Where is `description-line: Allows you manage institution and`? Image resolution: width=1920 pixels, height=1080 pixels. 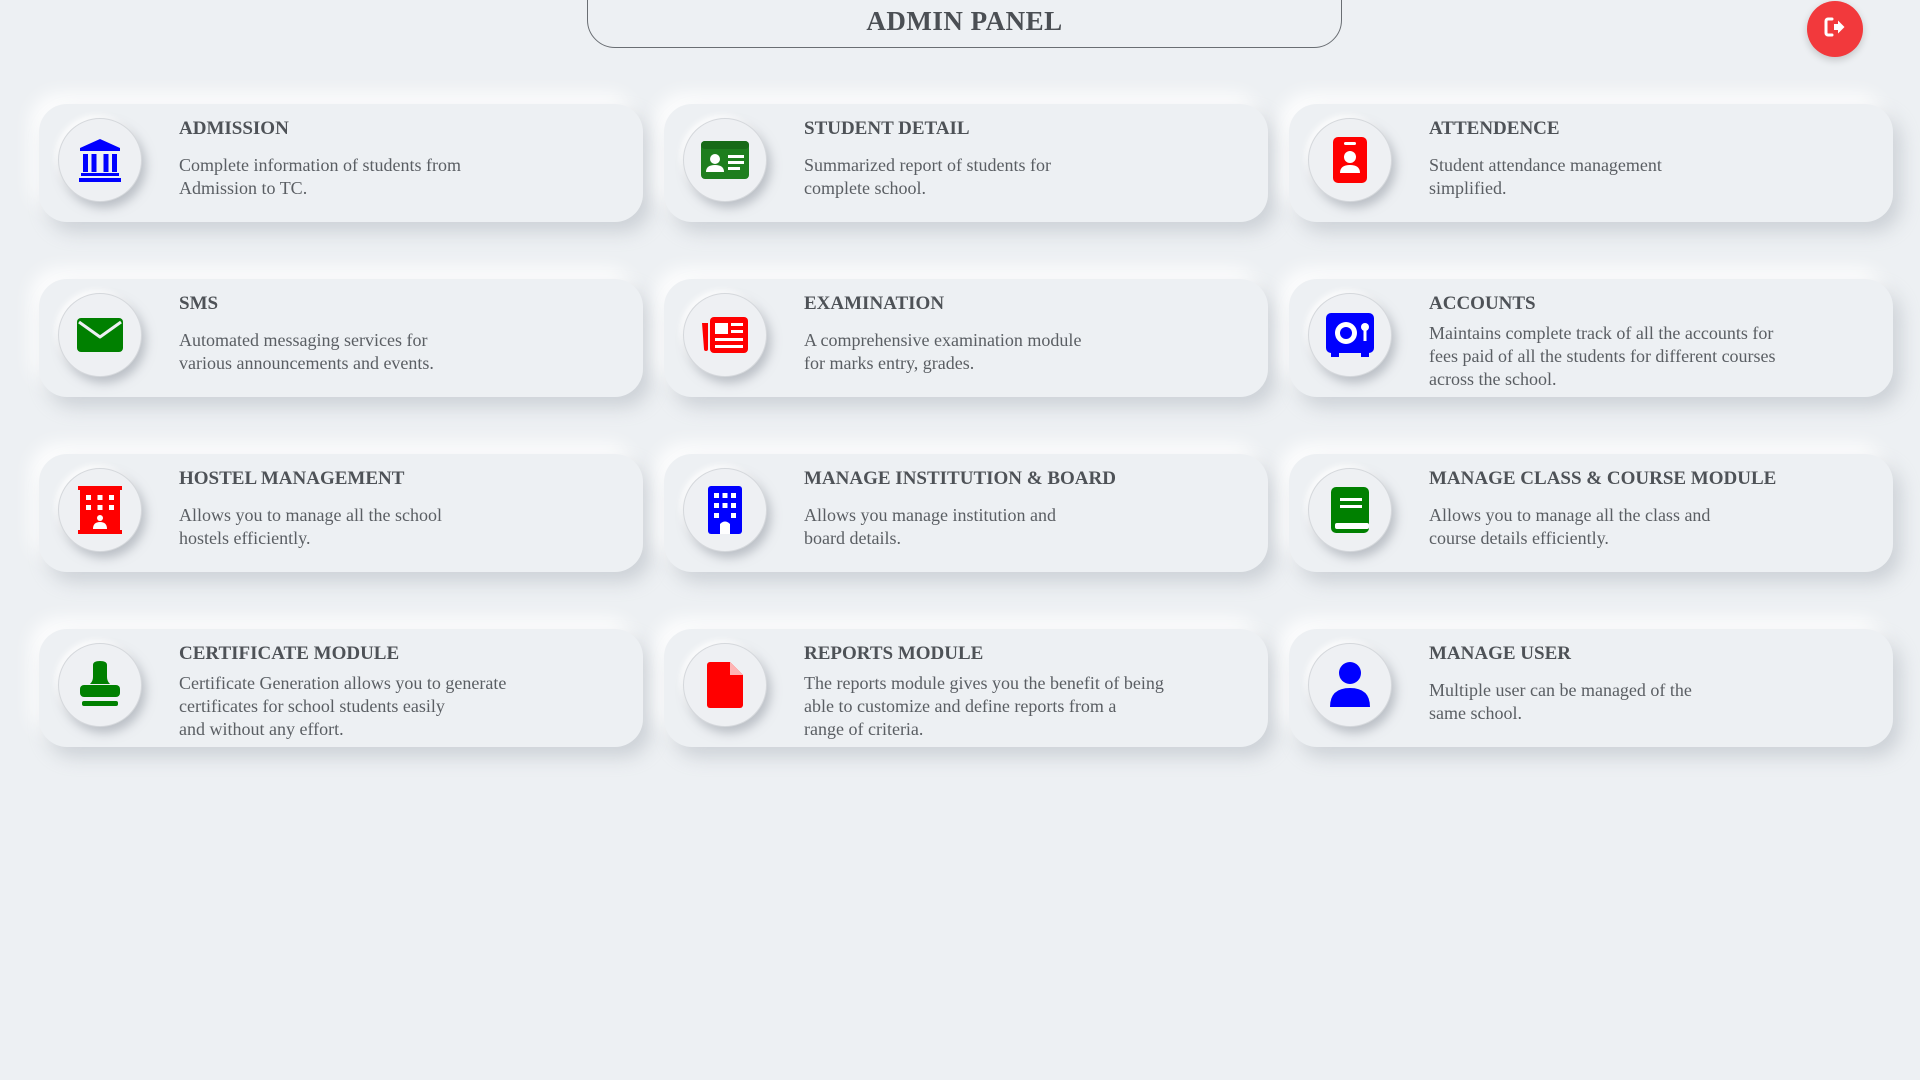 description-line: Allows you manage institution and is located at coordinates (930, 515).